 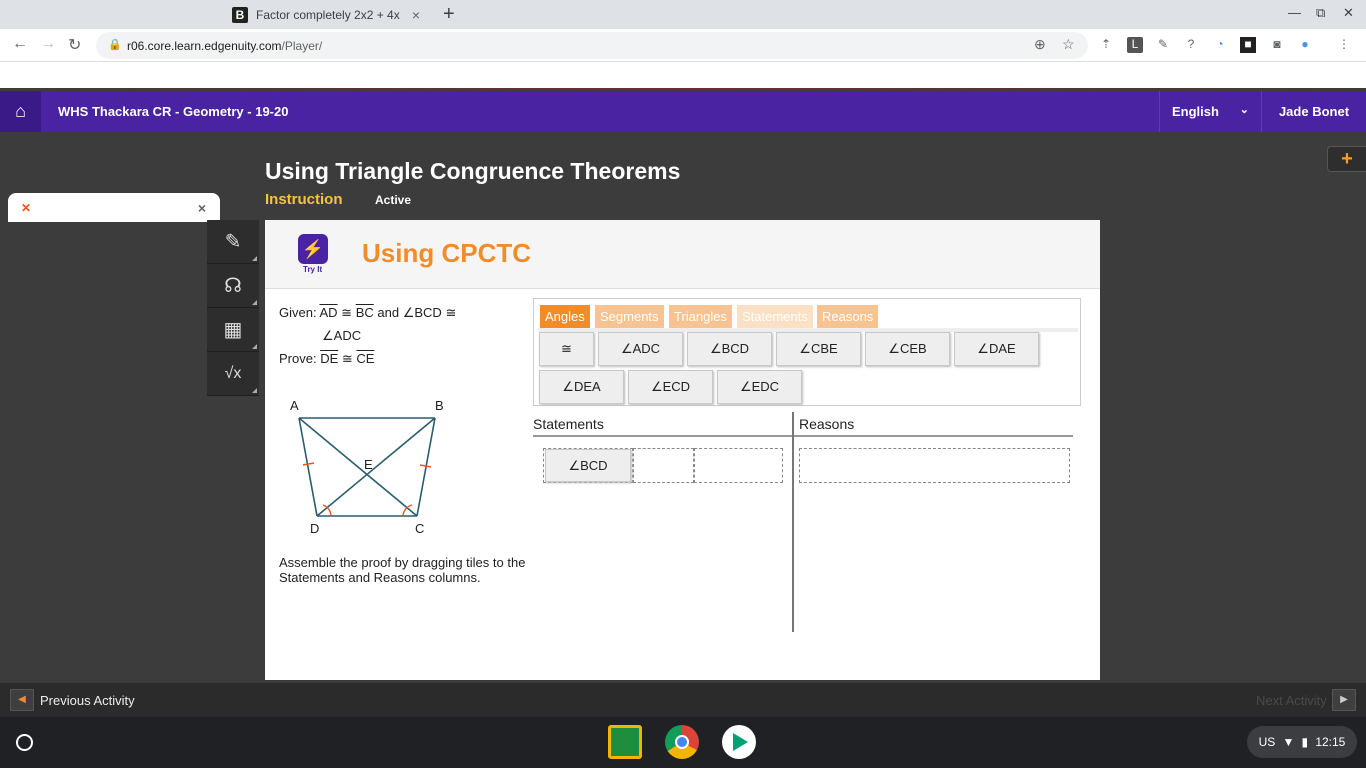 What do you see at coordinates (1302, 742) in the screenshot?
I see `status-tray: US ▼ ▮ 12:15` at bounding box center [1302, 742].